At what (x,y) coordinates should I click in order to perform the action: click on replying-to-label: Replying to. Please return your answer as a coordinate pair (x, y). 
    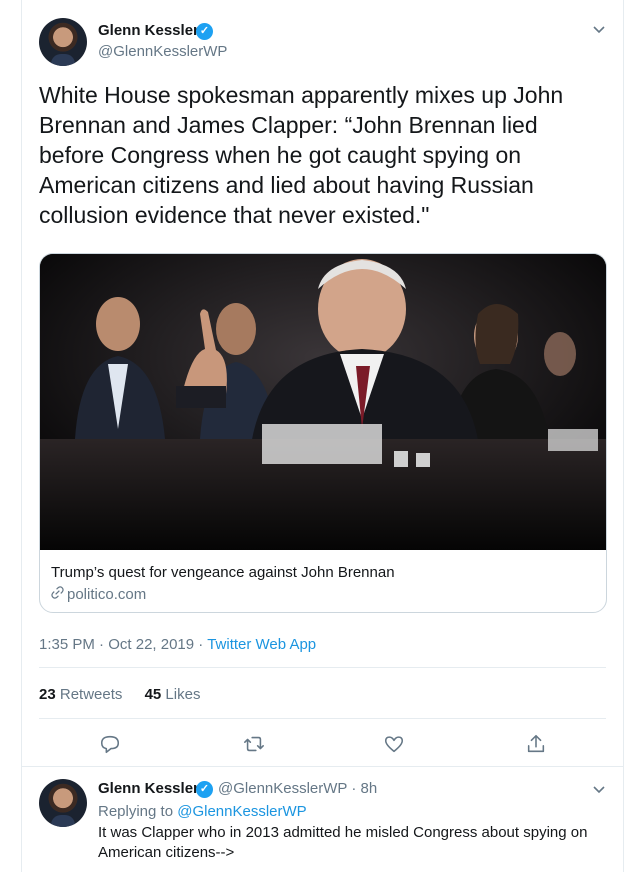
    Looking at the image, I should click on (136, 811).